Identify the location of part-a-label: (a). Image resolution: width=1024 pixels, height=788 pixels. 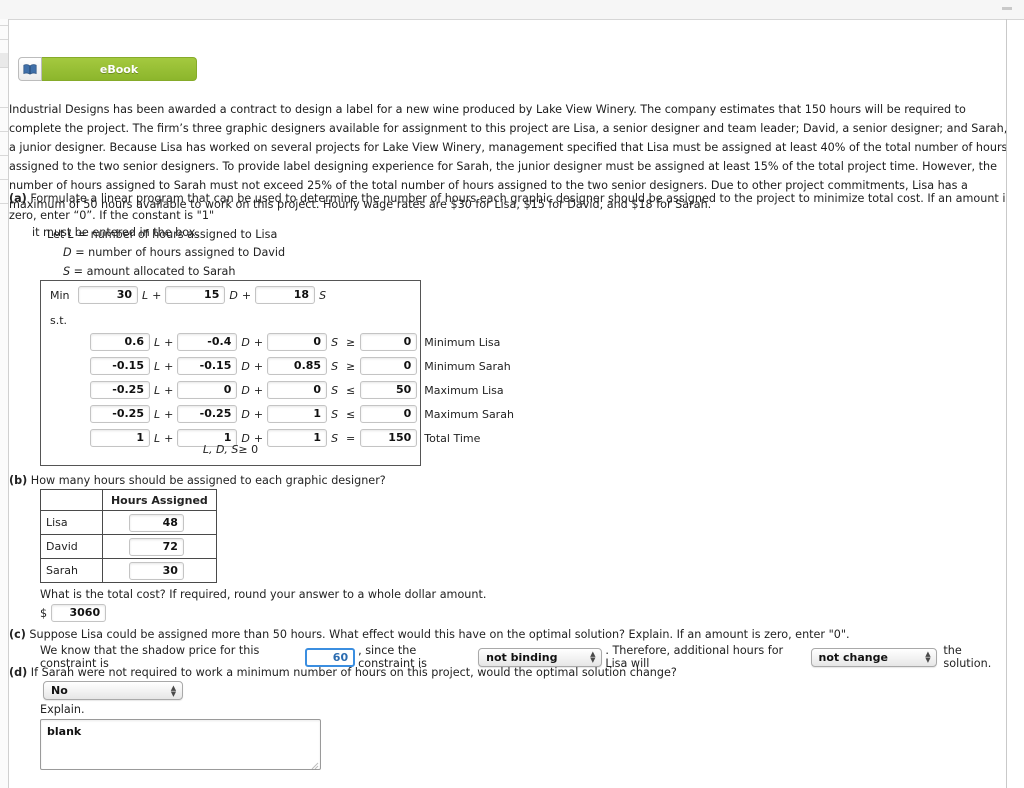
(18, 198).